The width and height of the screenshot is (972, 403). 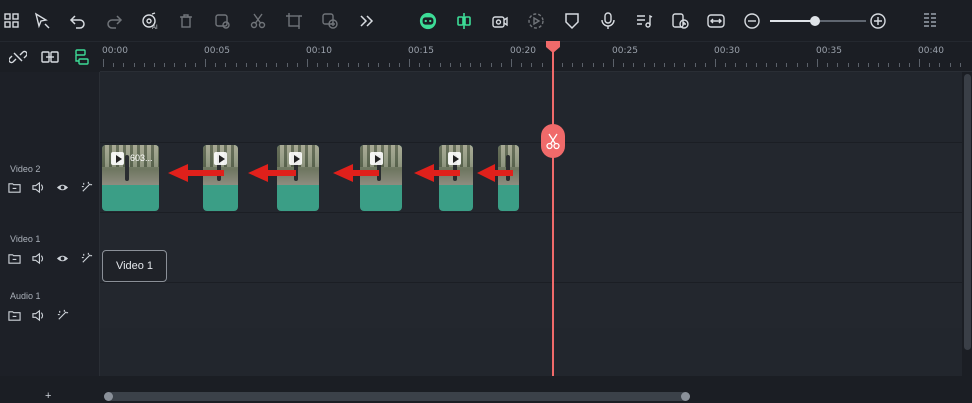 What do you see at coordinates (608, 21) in the screenshot?
I see `voiceover-mic-icon` at bounding box center [608, 21].